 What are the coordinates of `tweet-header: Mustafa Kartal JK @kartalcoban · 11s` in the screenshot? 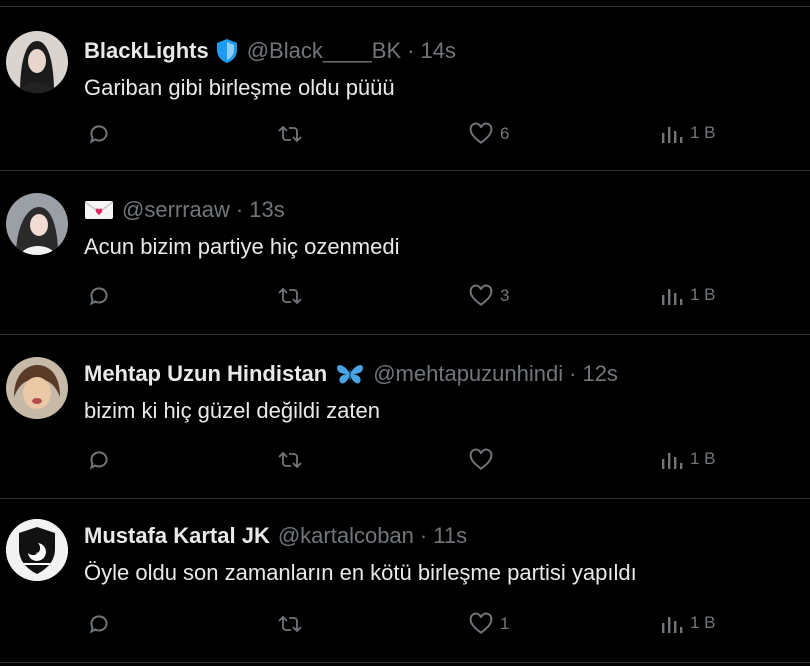 It's located at (275, 536).